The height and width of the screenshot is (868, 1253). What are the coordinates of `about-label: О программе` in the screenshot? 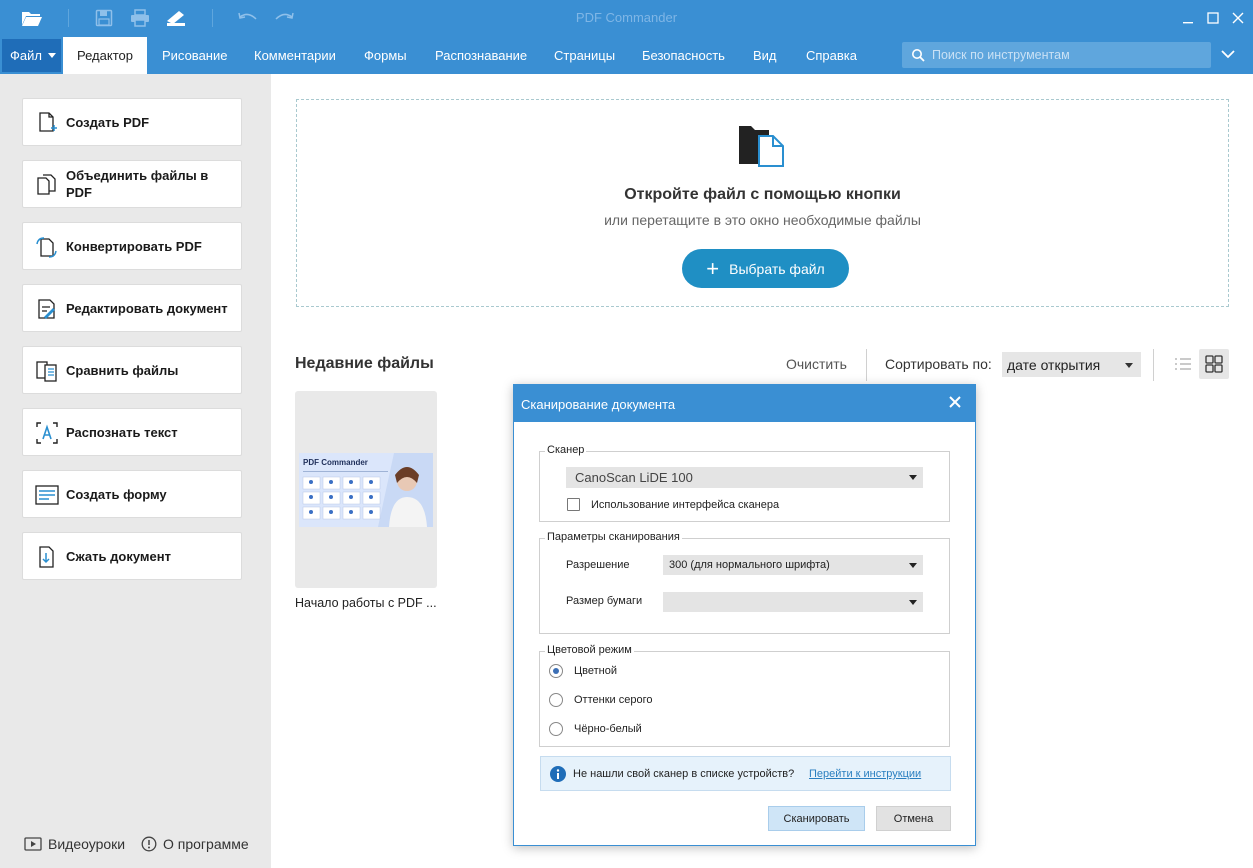 It's located at (206, 844).